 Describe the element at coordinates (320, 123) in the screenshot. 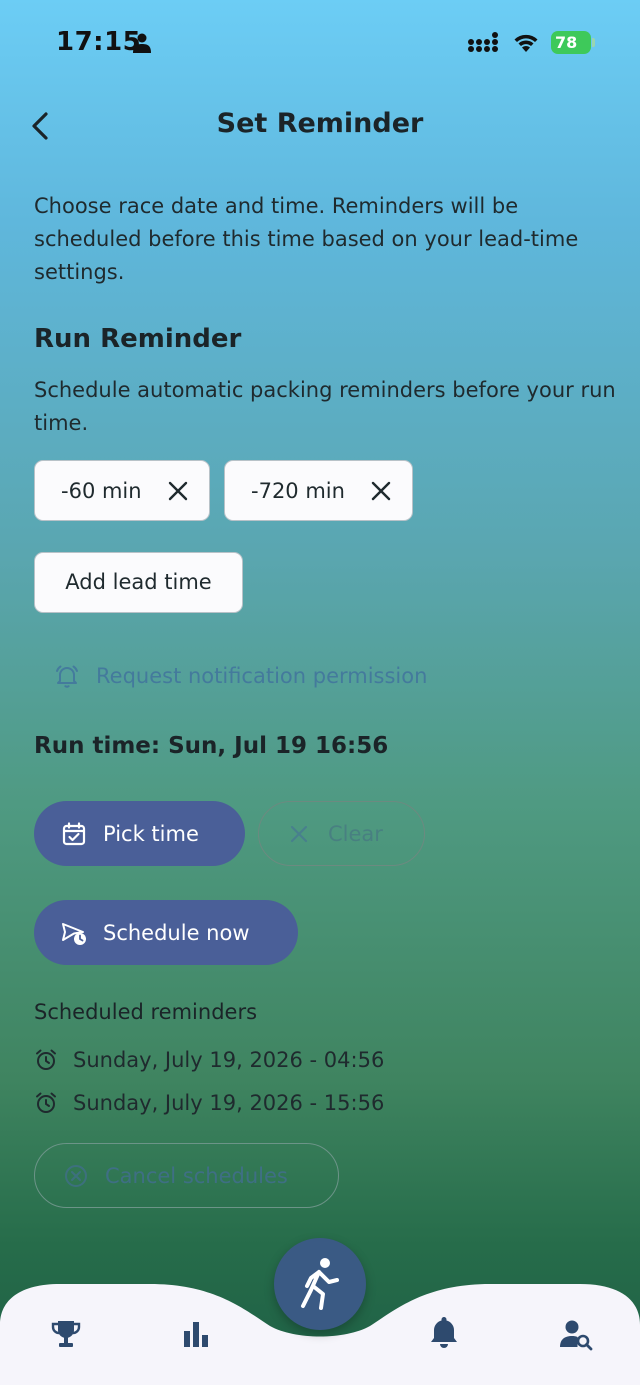

I see `page-title: Set Reminder` at that location.